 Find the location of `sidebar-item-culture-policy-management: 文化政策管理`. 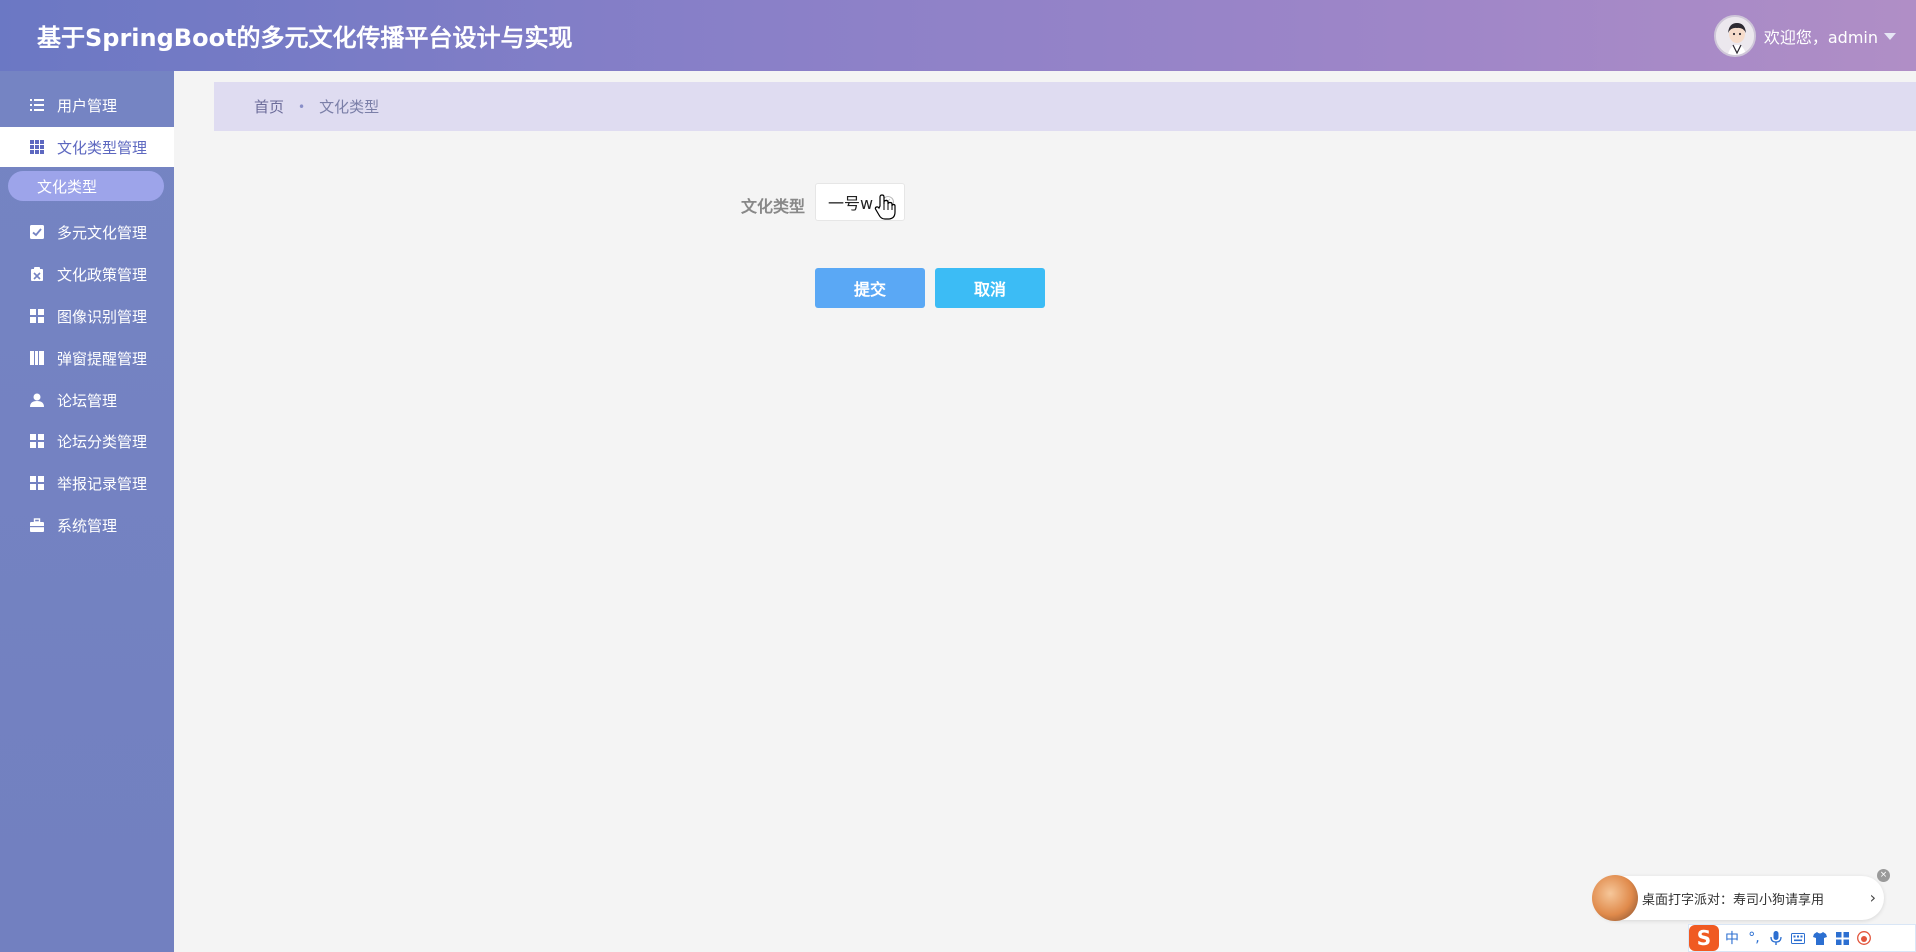

sidebar-item-culture-policy-management: 文化政策管理 is located at coordinates (87, 274).